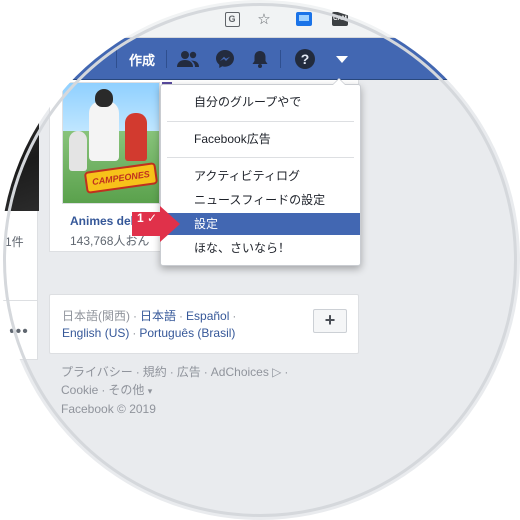 This screenshot has width=520, height=520. I want to click on browser-toolbar: G ☆ CAM, so click(260, 19).